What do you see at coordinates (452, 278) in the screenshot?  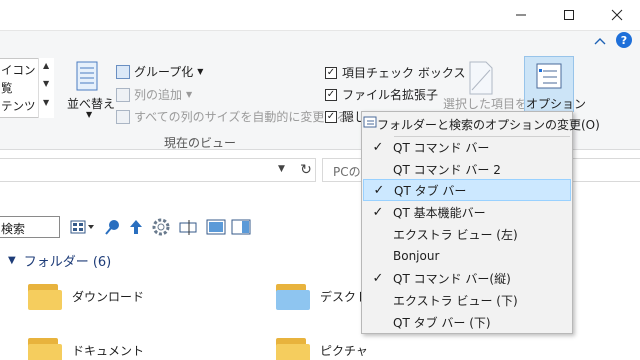 I see `menu-item-label: QT コマンド バー(縦)` at bounding box center [452, 278].